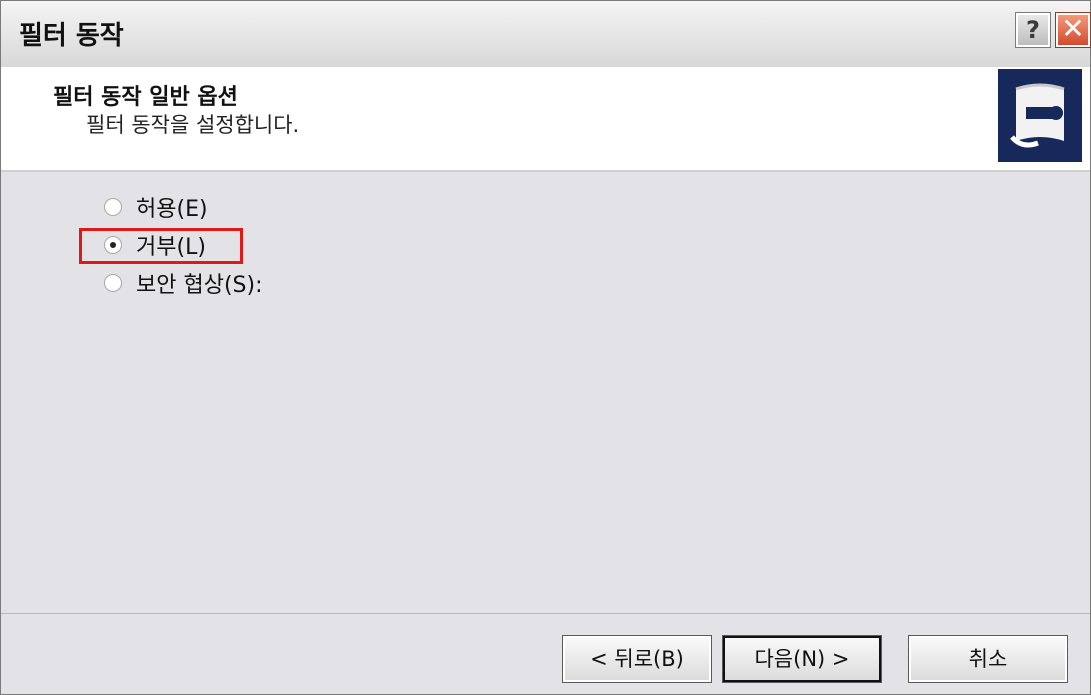 The width and height of the screenshot is (1091, 695). What do you see at coordinates (802, 659) in the screenshot?
I see `next-button: 다음(N) >` at bounding box center [802, 659].